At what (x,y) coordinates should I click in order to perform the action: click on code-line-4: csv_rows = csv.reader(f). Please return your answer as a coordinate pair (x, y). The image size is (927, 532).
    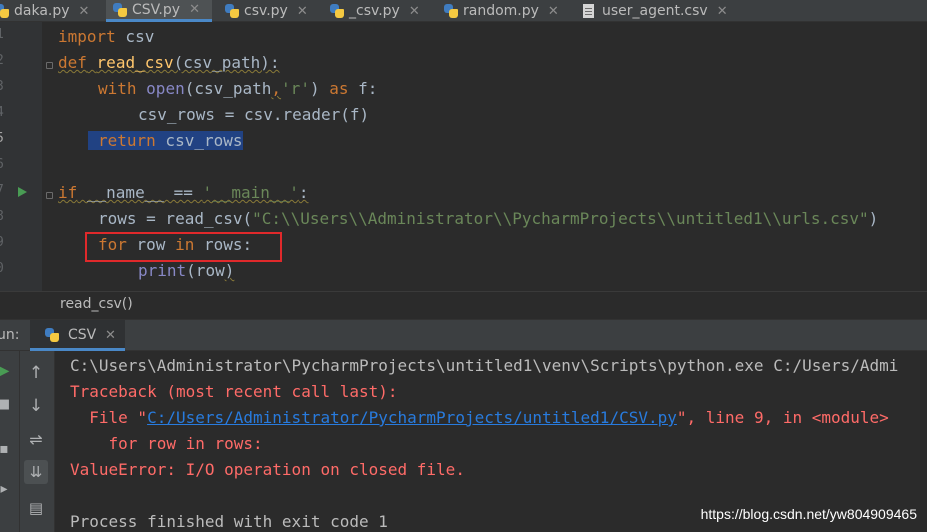
    Looking at the image, I should click on (254, 114).